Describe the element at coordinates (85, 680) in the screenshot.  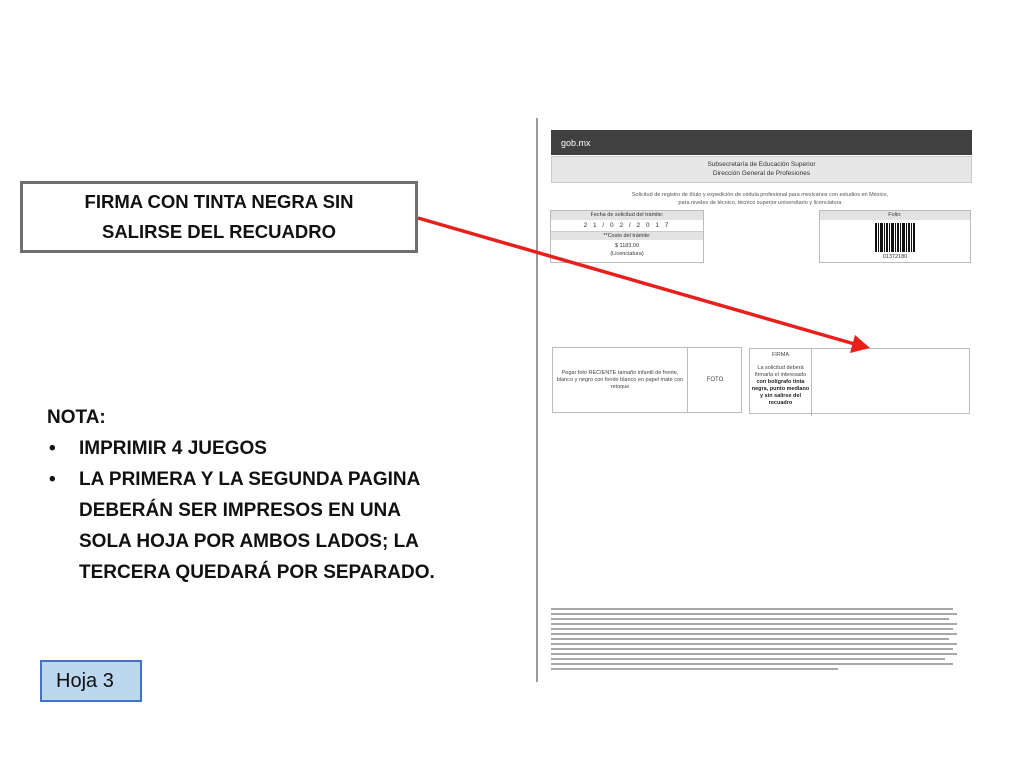
I see `sheet-label-text: Hoja 3` at that location.